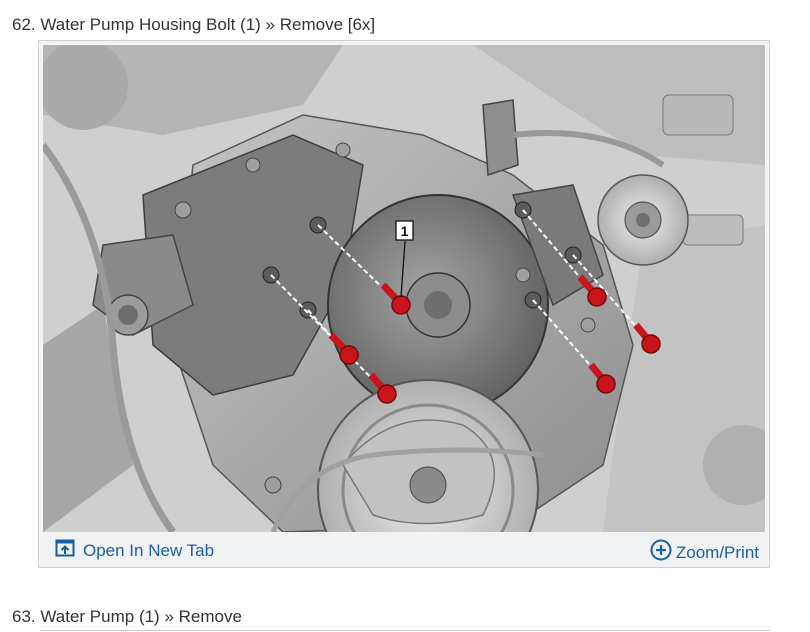 Image resolution: width=810 pixels, height=632 pixels. I want to click on open-in-new-tab-link: Open In New Tab, so click(134, 550).